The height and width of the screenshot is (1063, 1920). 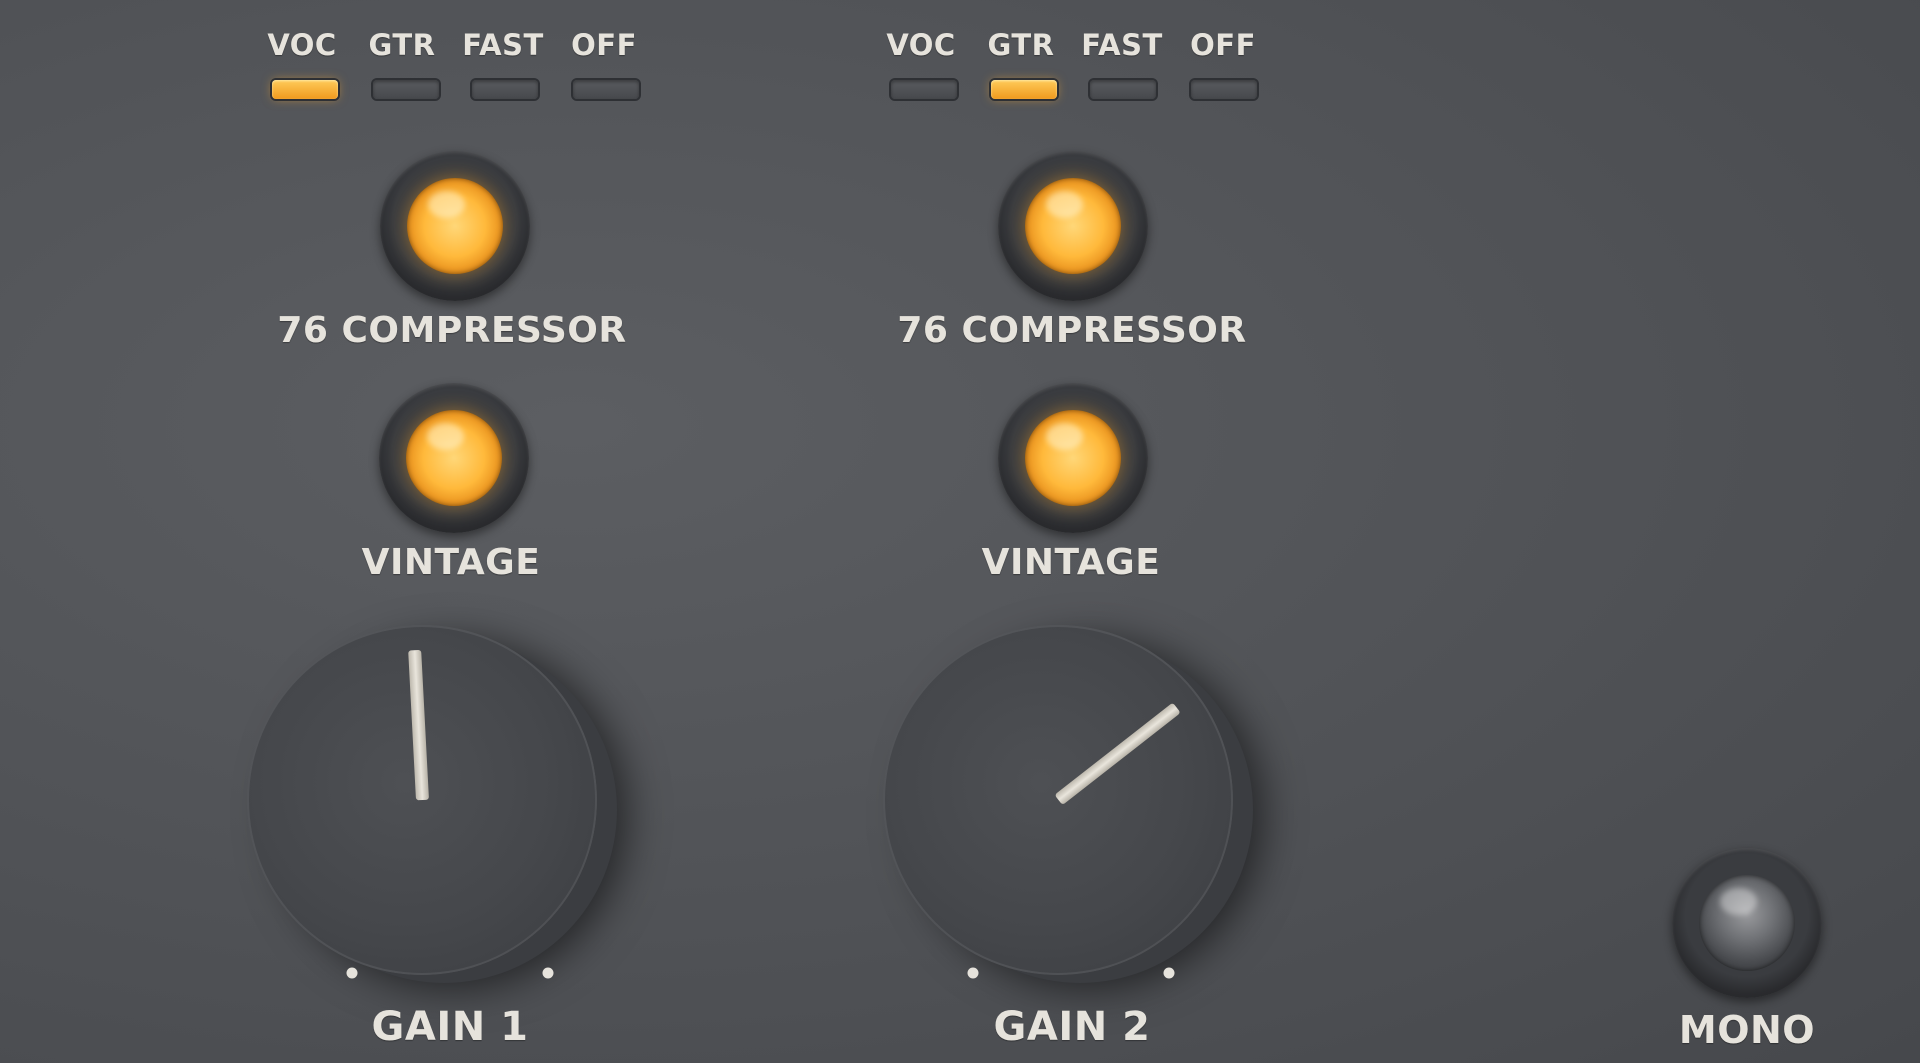 What do you see at coordinates (450, 1027) in the screenshot?
I see `gain-1-label: GAIN 1` at bounding box center [450, 1027].